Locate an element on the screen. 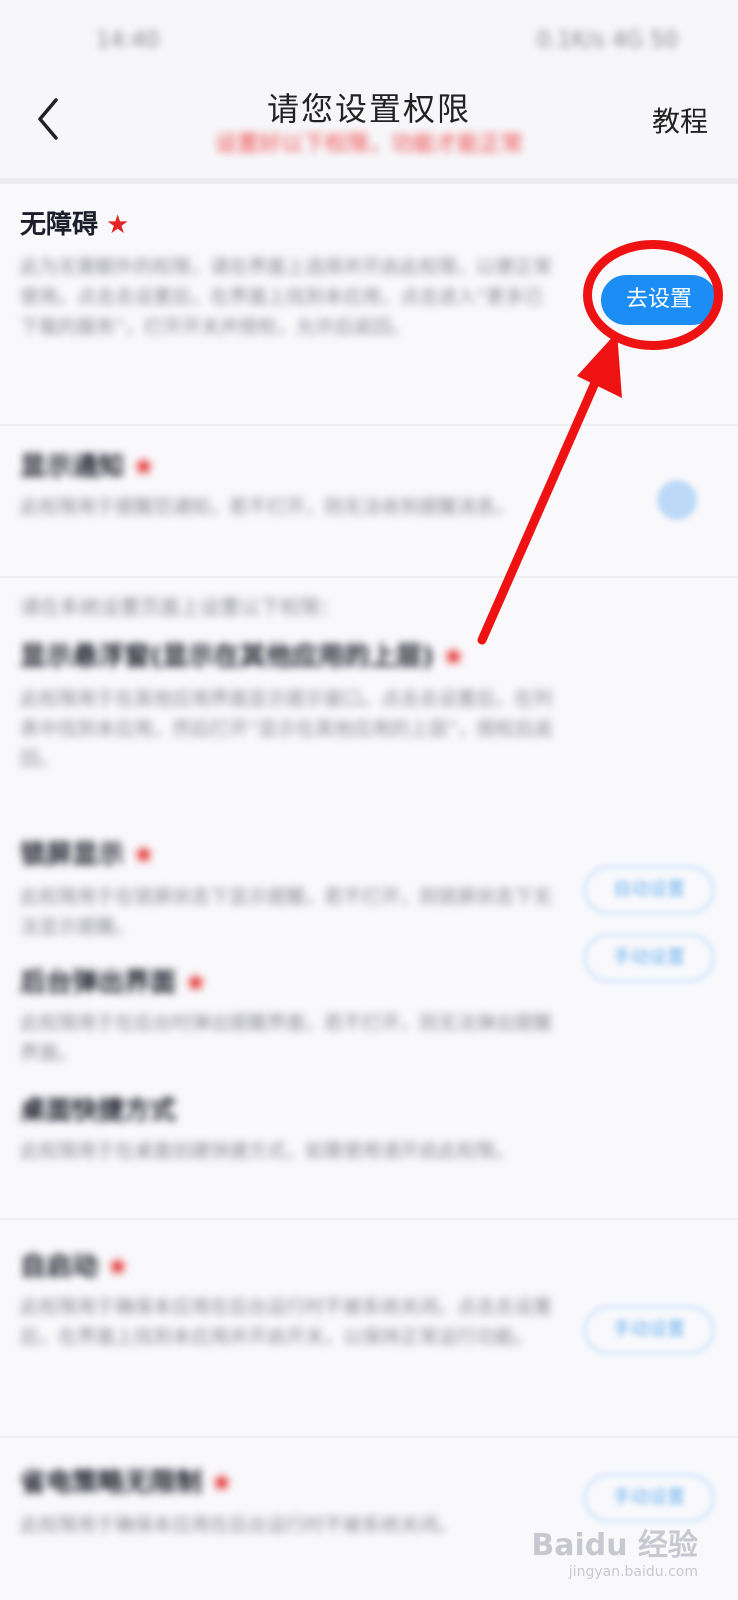  status-bar: 14:40 0.1K/s 4G 50 is located at coordinates (369, 40).